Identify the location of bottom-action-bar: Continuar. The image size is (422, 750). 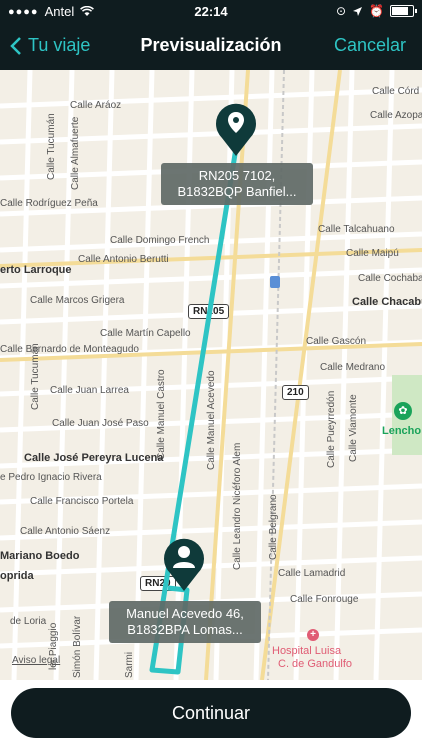
(211, 715).